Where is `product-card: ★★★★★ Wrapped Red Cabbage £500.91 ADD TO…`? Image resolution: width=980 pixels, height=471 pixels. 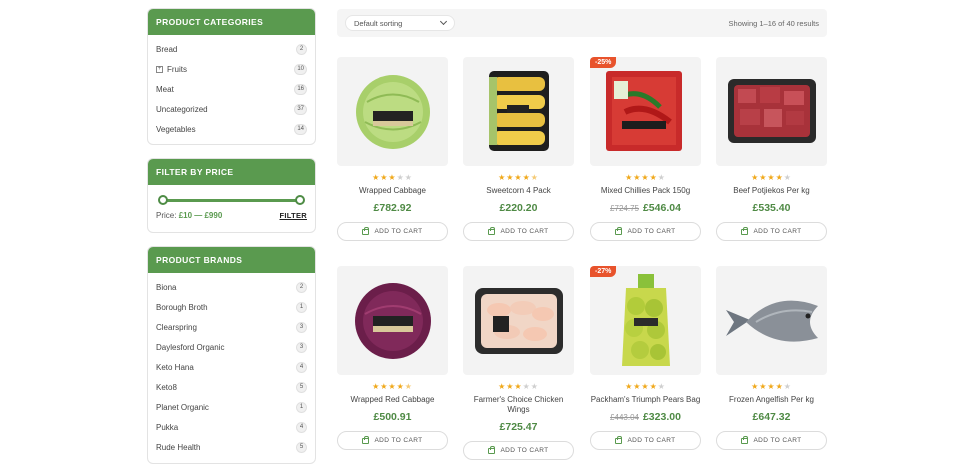
product-card: ★★★★★ Wrapped Red Cabbage £500.91 ADD TO… is located at coordinates (392, 358).